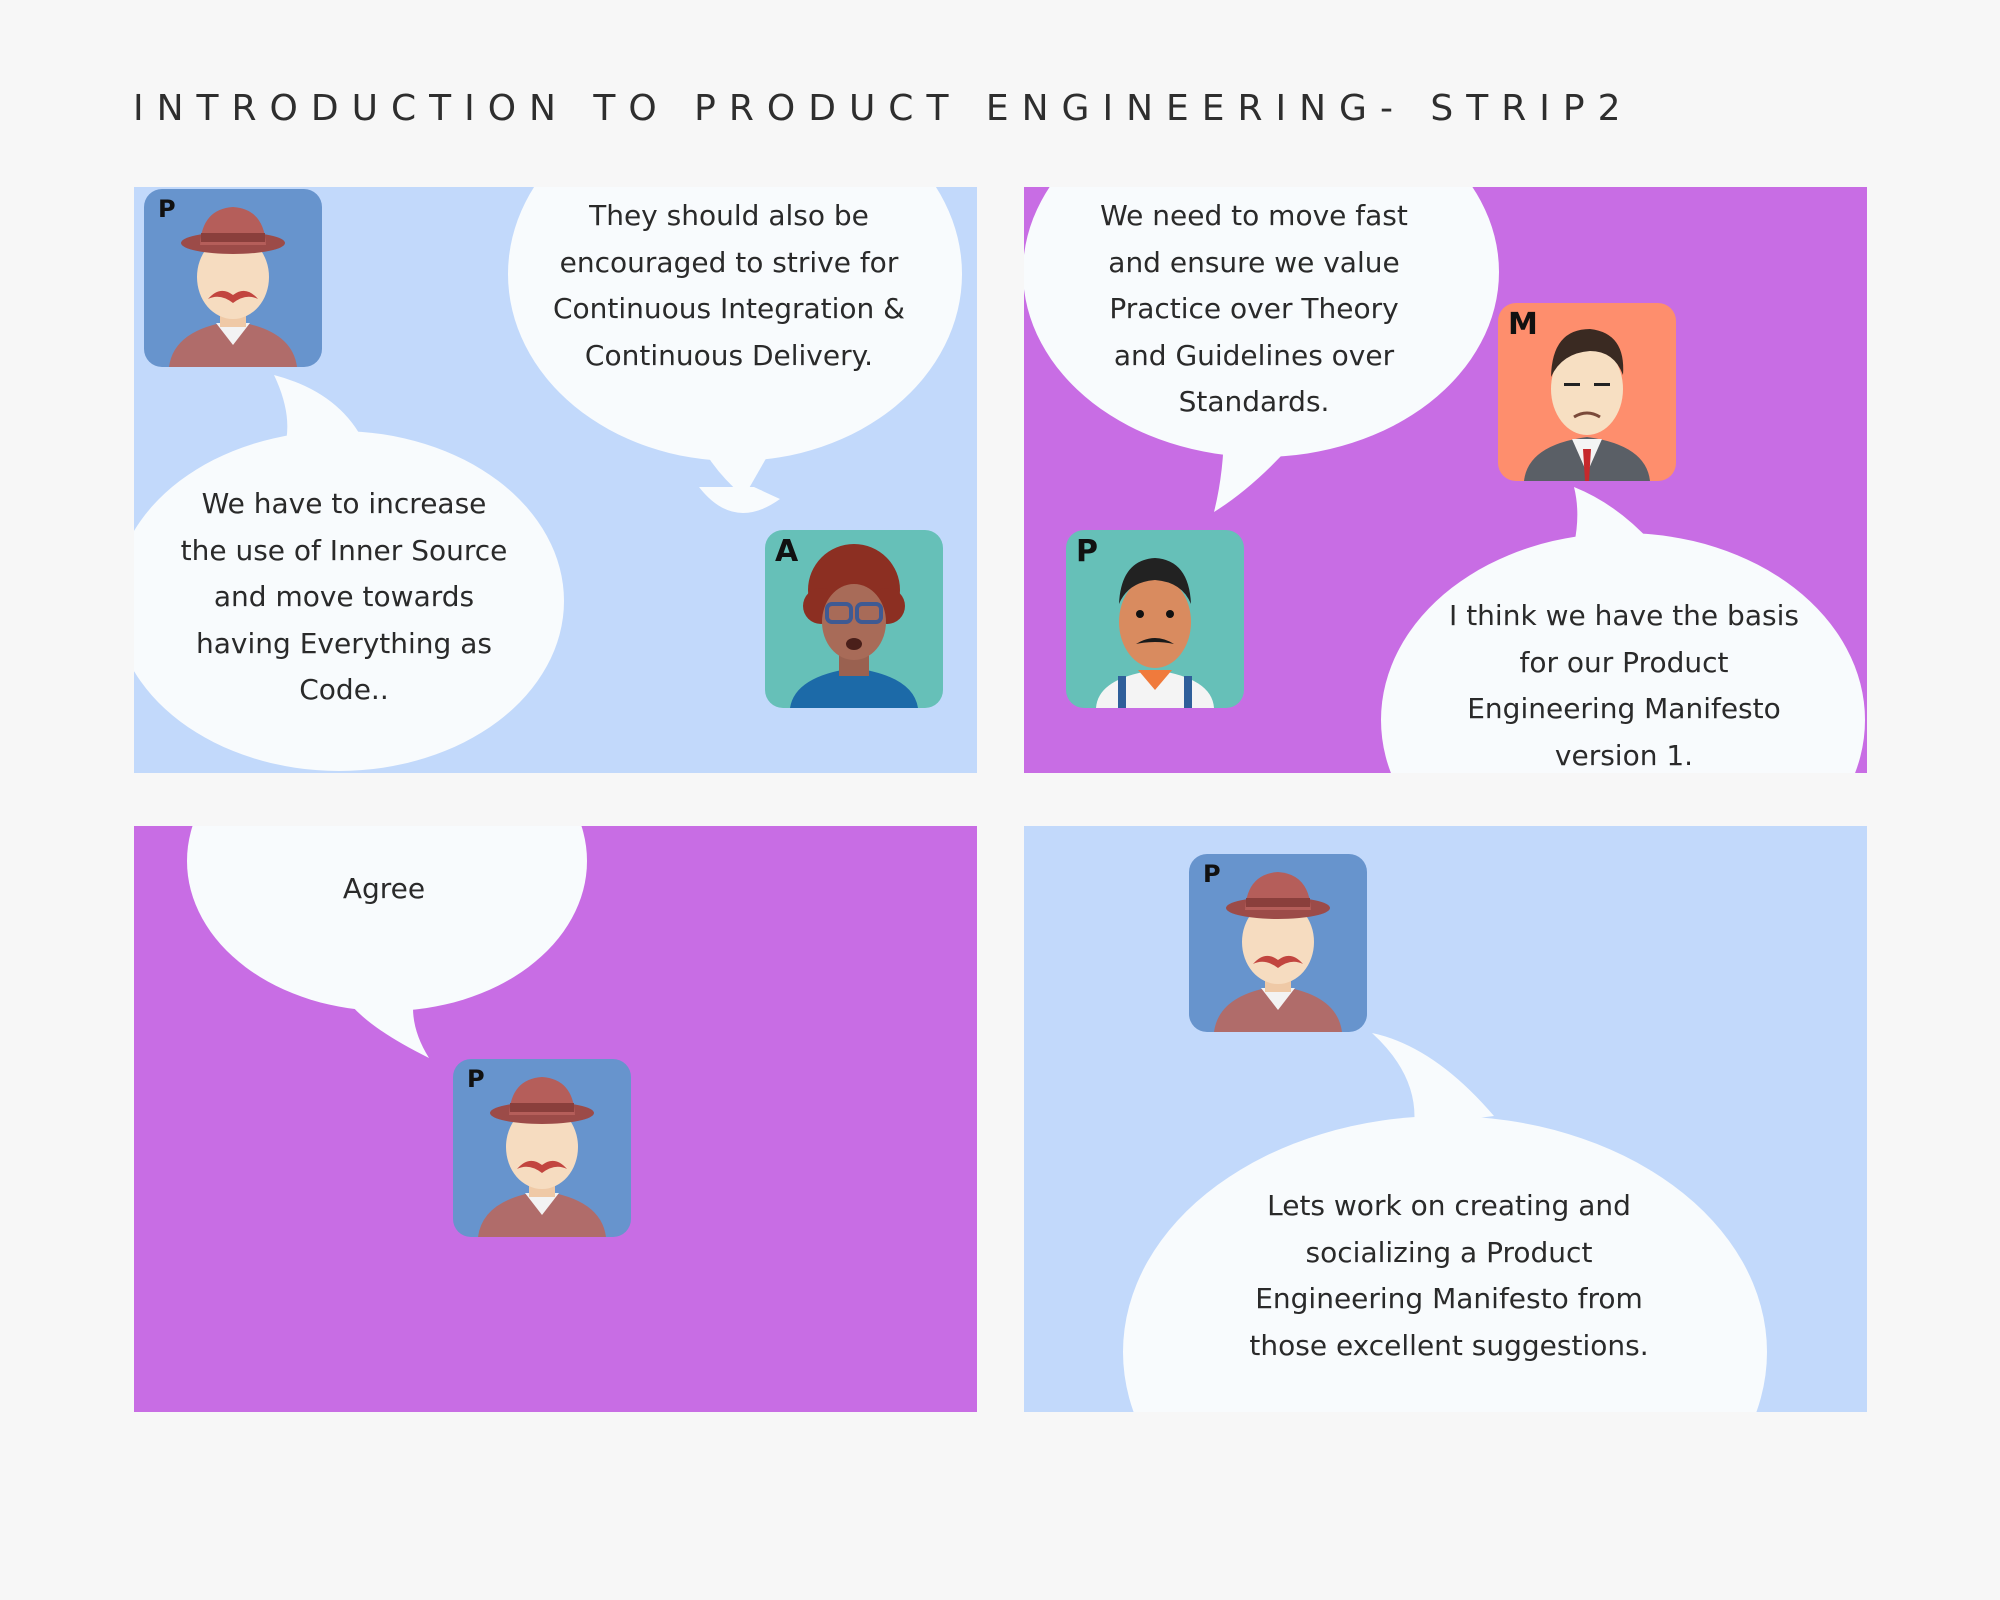 Image resolution: width=2000 pixels, height=1600 pixels. Describe the element at coordinates (387, 918) in the screenshot. I see `speech-bubble` at that location.